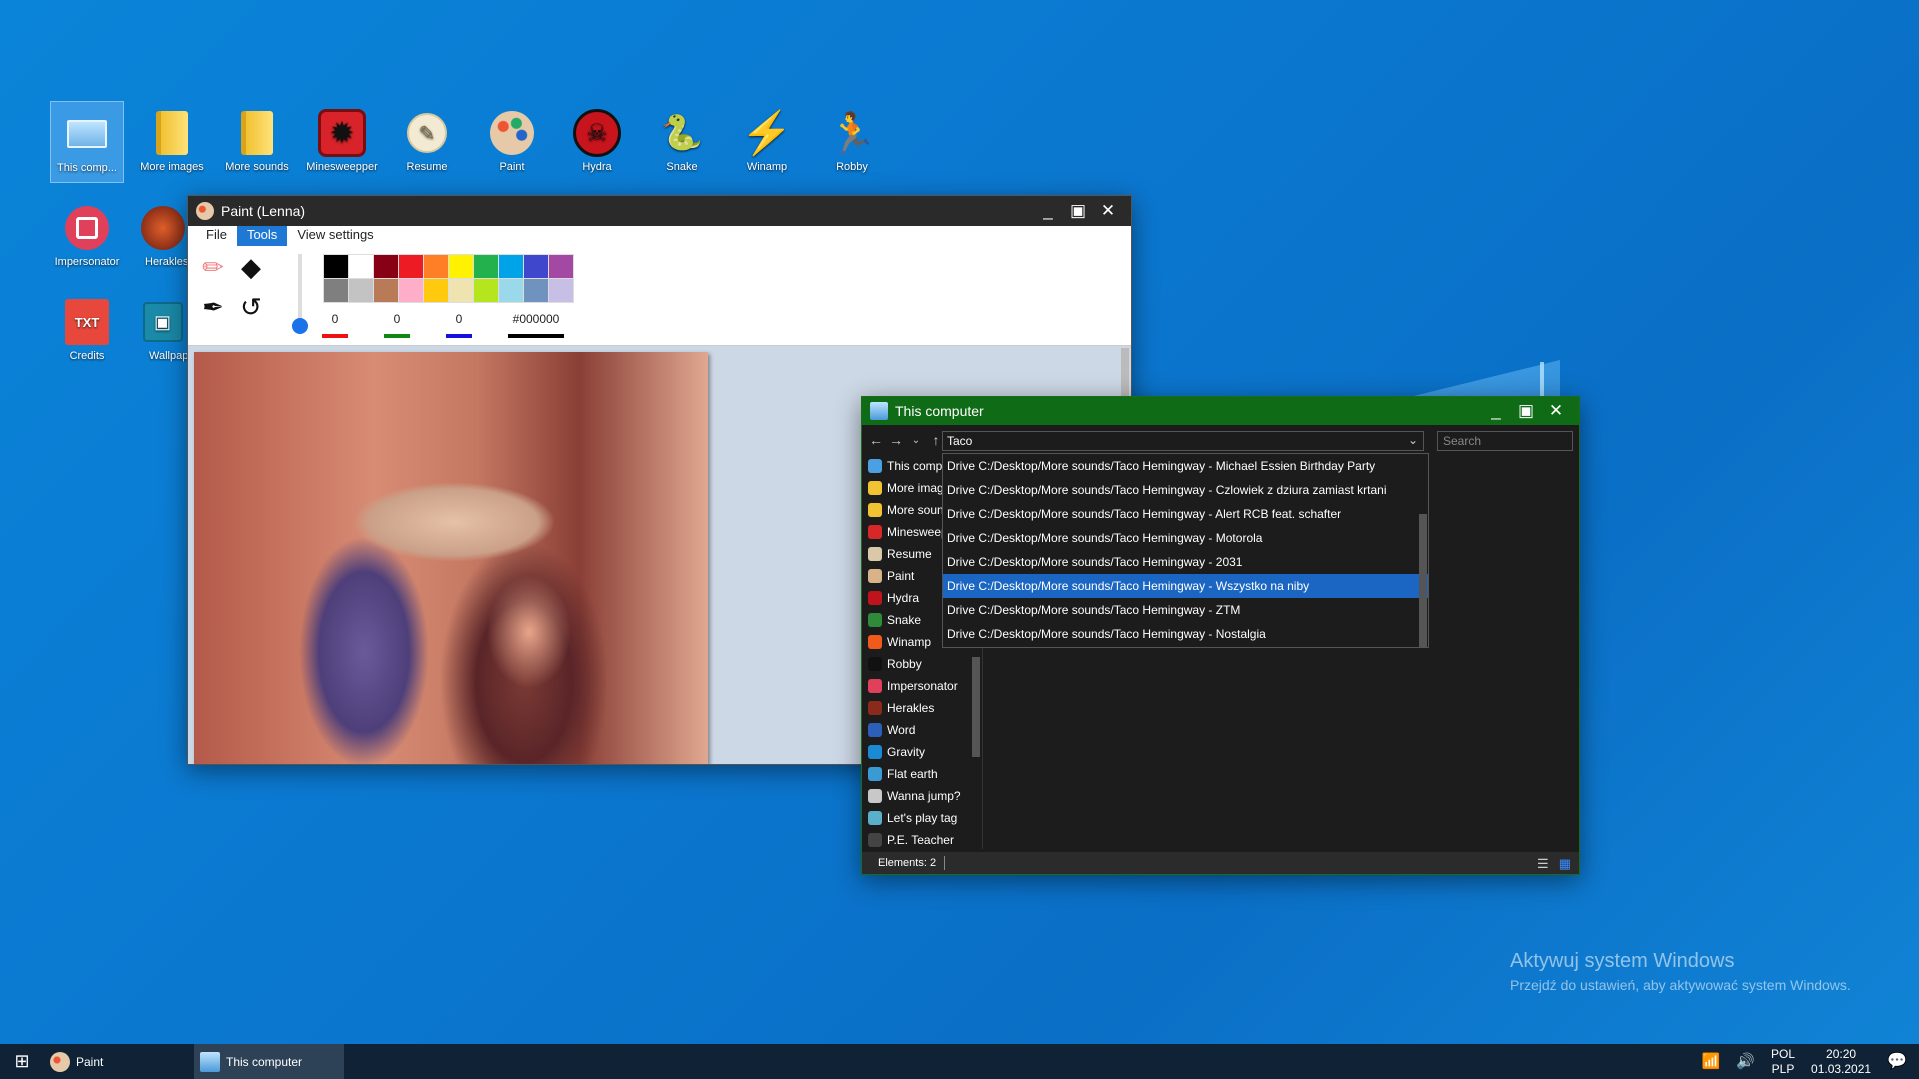 This screenshot has width=1919, height=1079. I want to click on desktop-icon-robby: 🏃 Robby, so click(852, 137).